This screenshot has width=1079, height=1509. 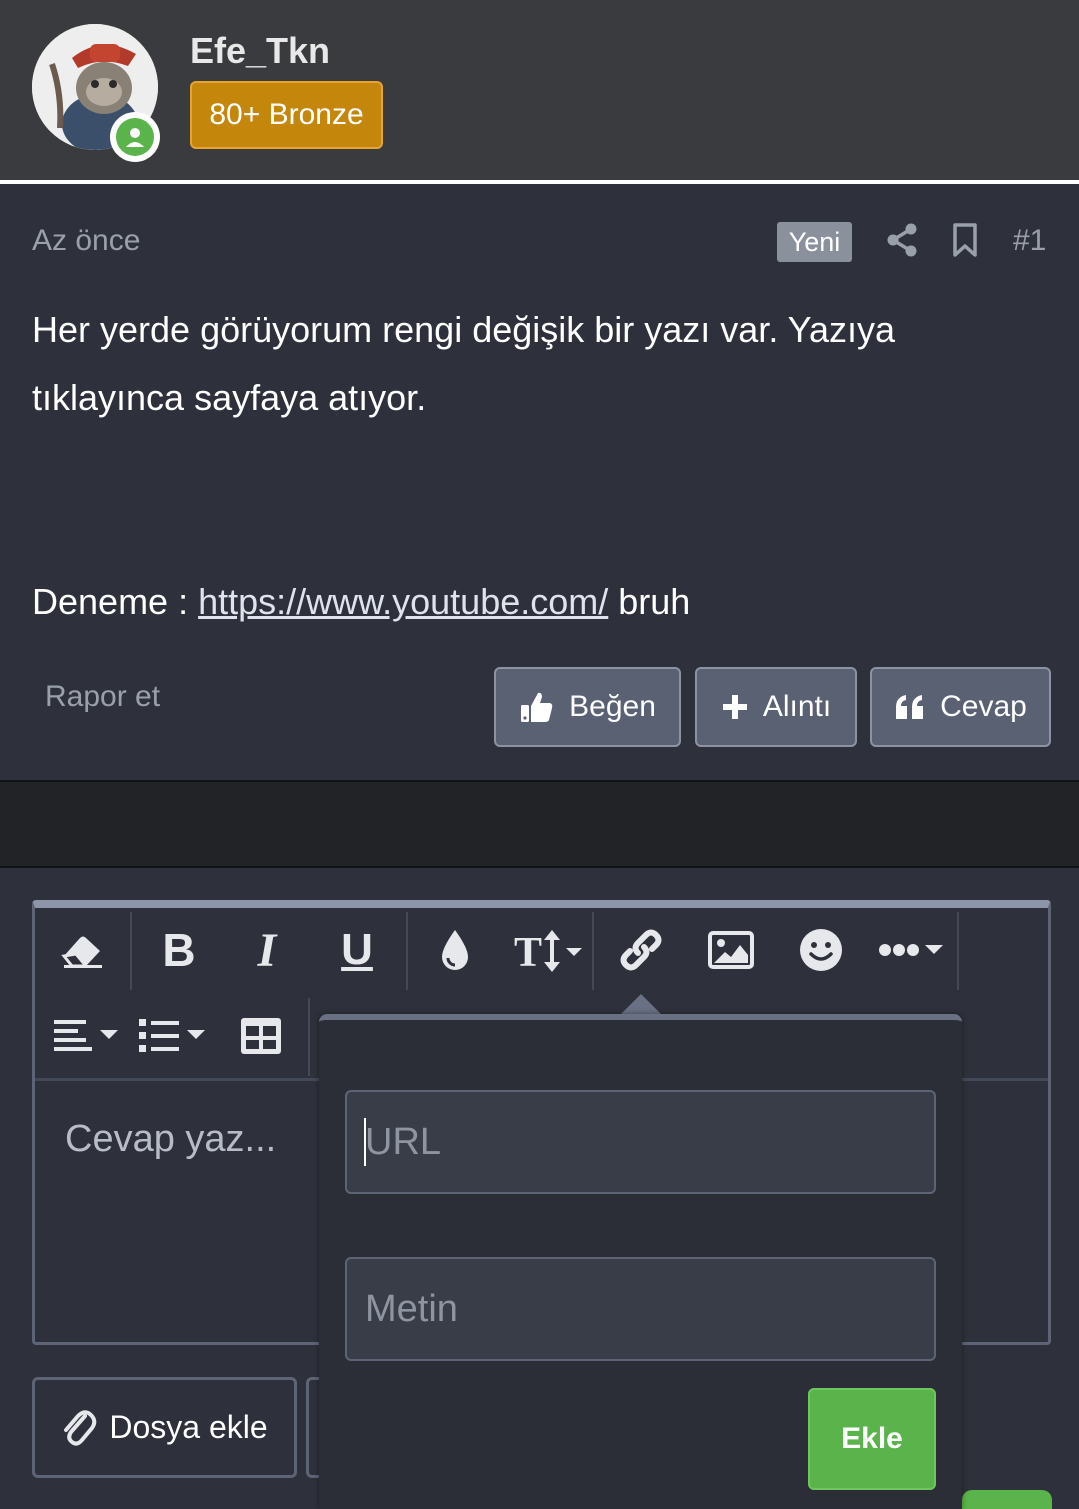 I want to click on online-status, so click(x=135, y=137).